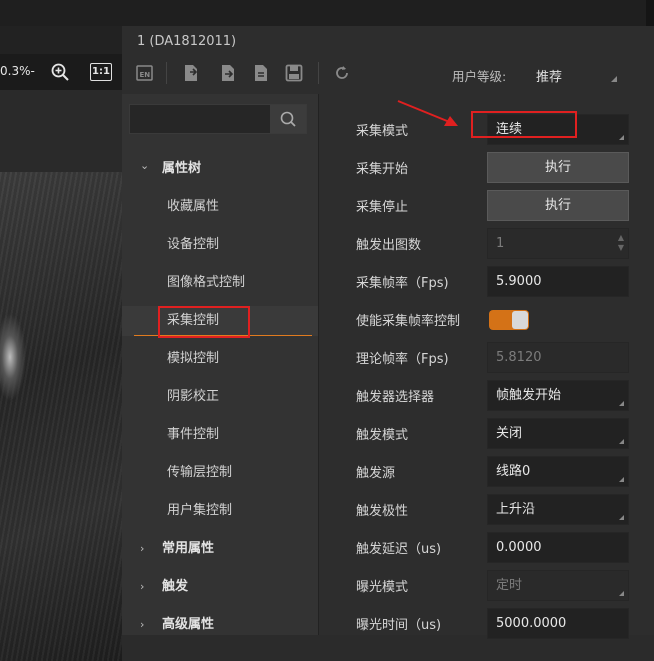 This screenshot has height=661, width=654. I want to click on property-value: 0.0000, so click(519, 547).